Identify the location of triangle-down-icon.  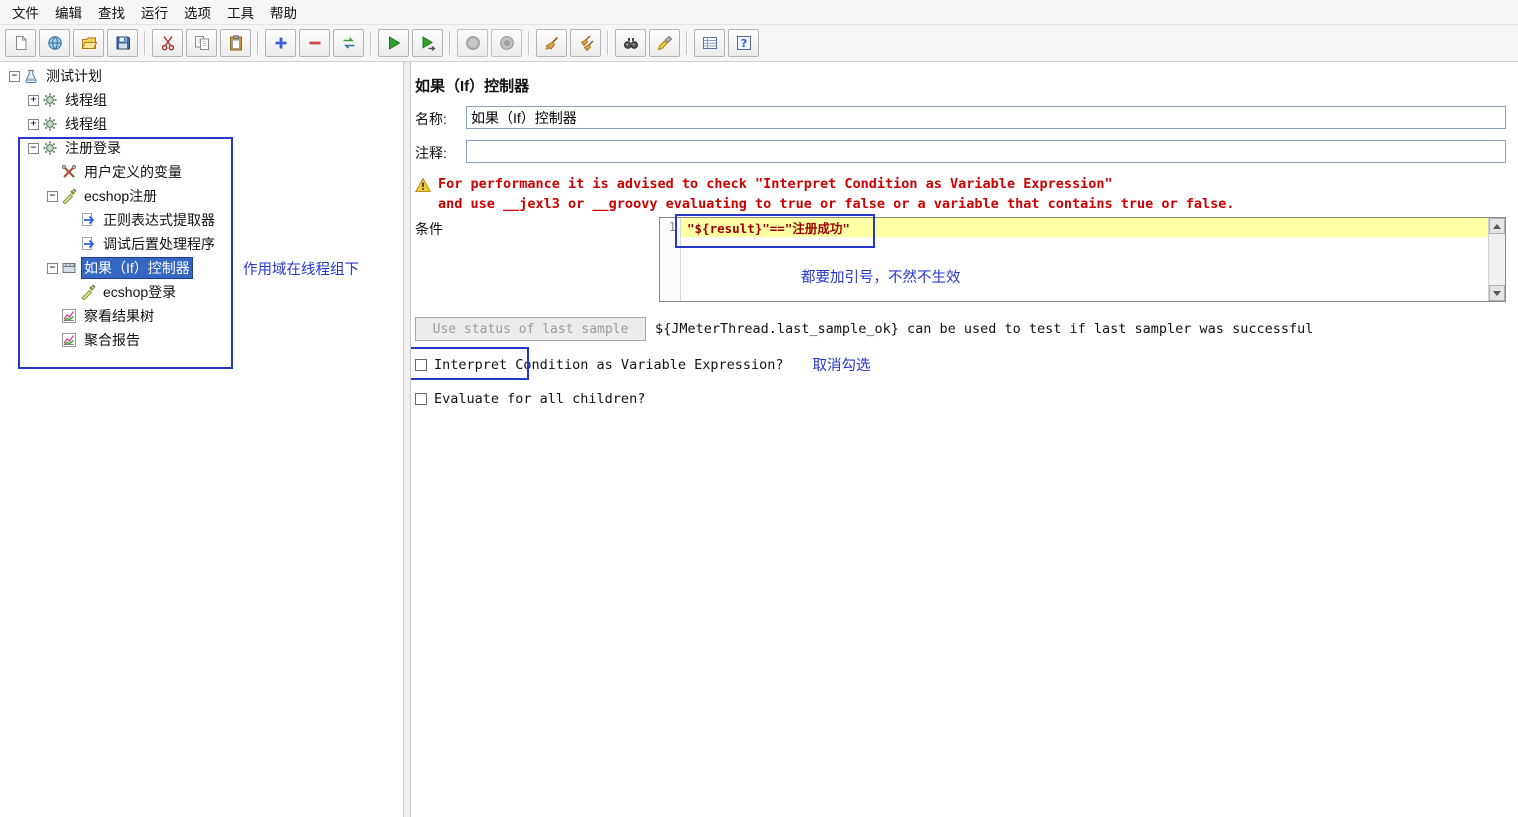
(1497, 293).